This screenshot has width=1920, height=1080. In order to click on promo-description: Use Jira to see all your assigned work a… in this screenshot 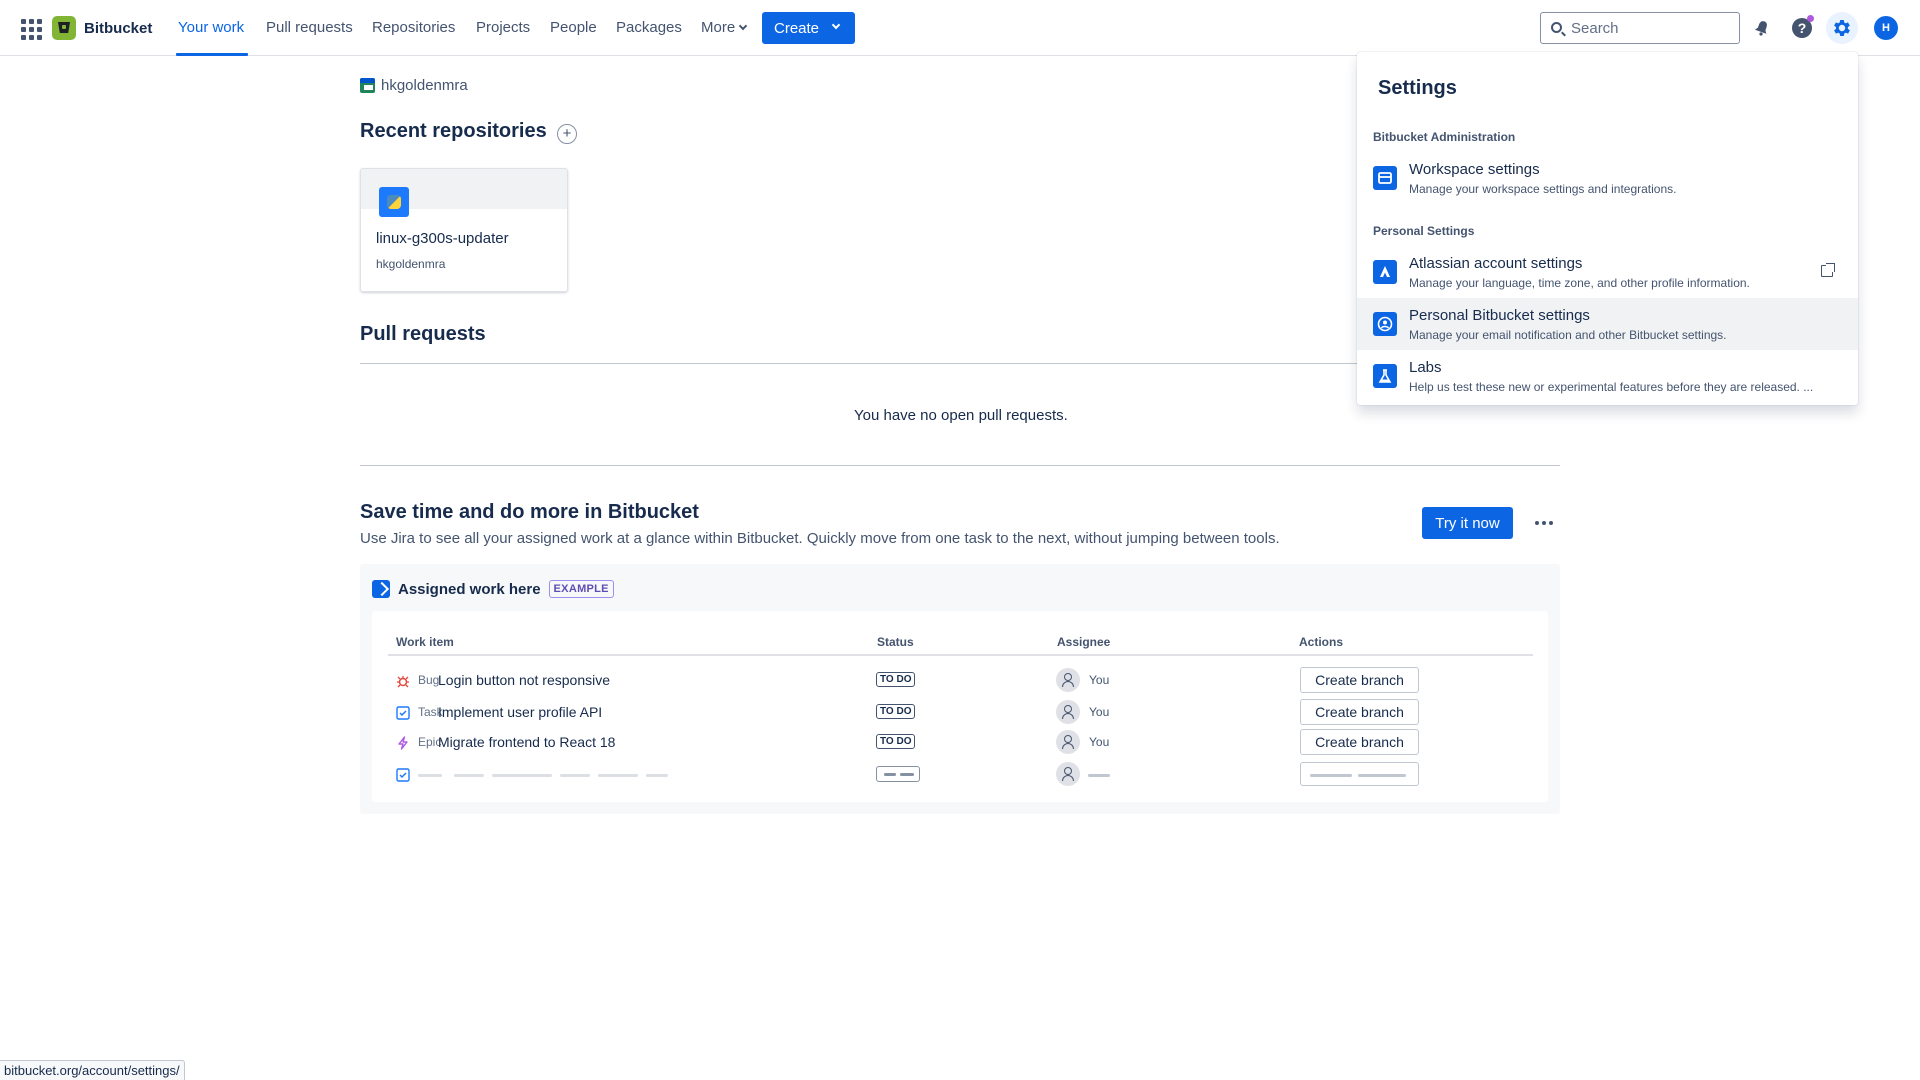, I will do `click(820, 538)`.